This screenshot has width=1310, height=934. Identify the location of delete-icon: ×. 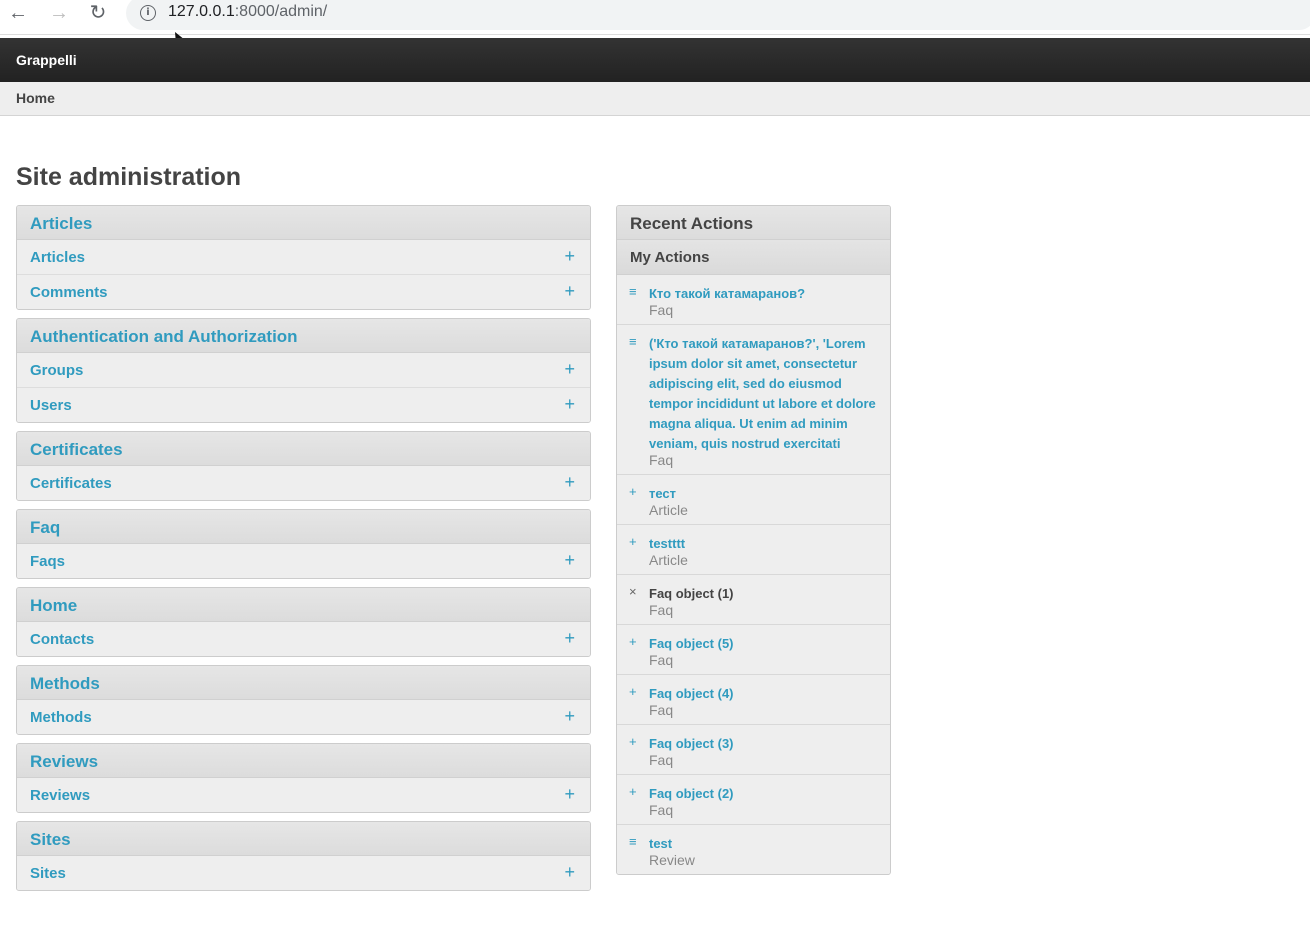
(633, 591).